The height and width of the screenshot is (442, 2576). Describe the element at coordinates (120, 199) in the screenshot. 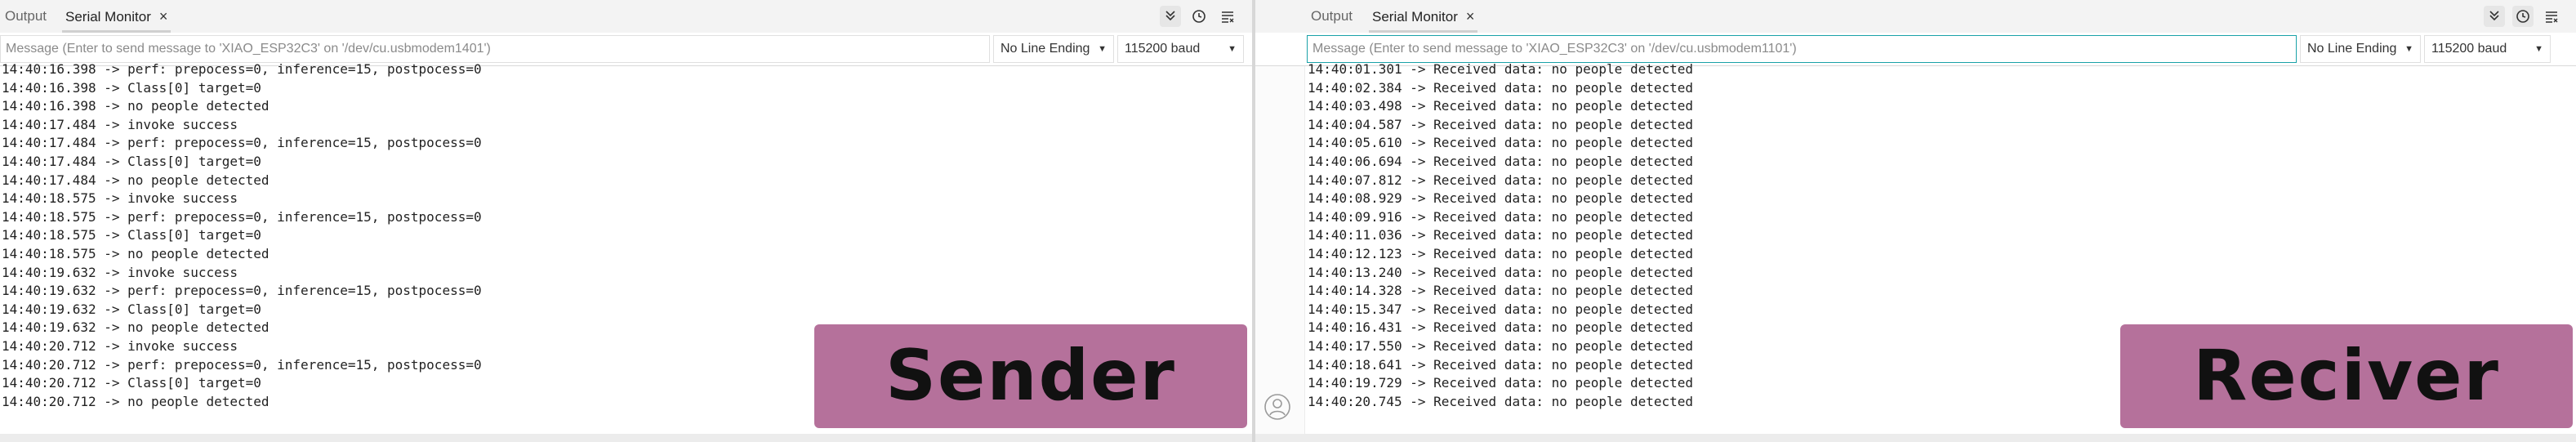

I see `log-line: 14:40:18.575 -> invoke success` at that location.